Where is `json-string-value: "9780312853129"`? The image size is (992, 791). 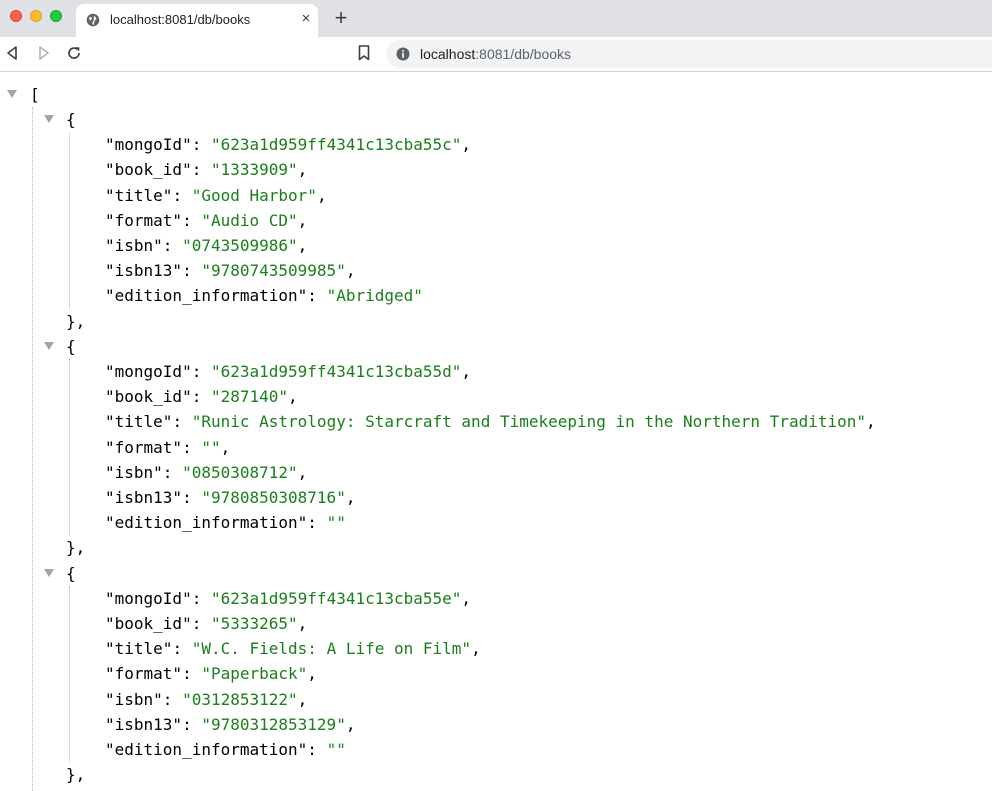 json-string-value: "9780312853129" is located at coordinates (273, 724).